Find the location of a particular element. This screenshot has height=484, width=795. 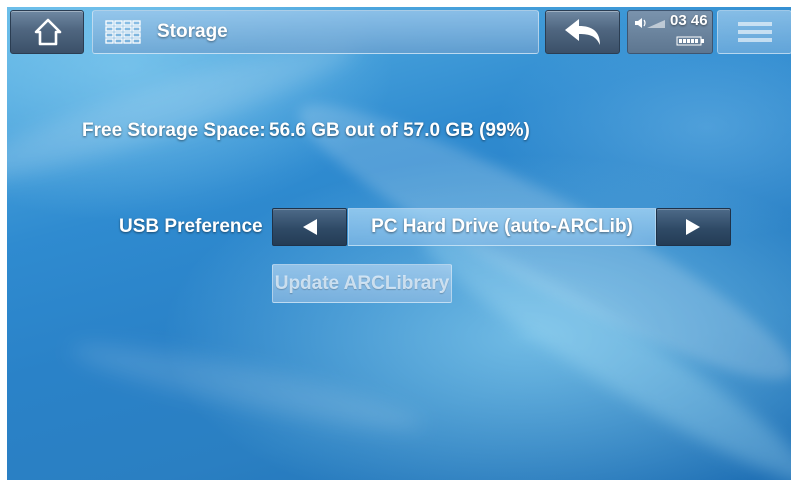

battery-icon is located at coordinates (690, 41).